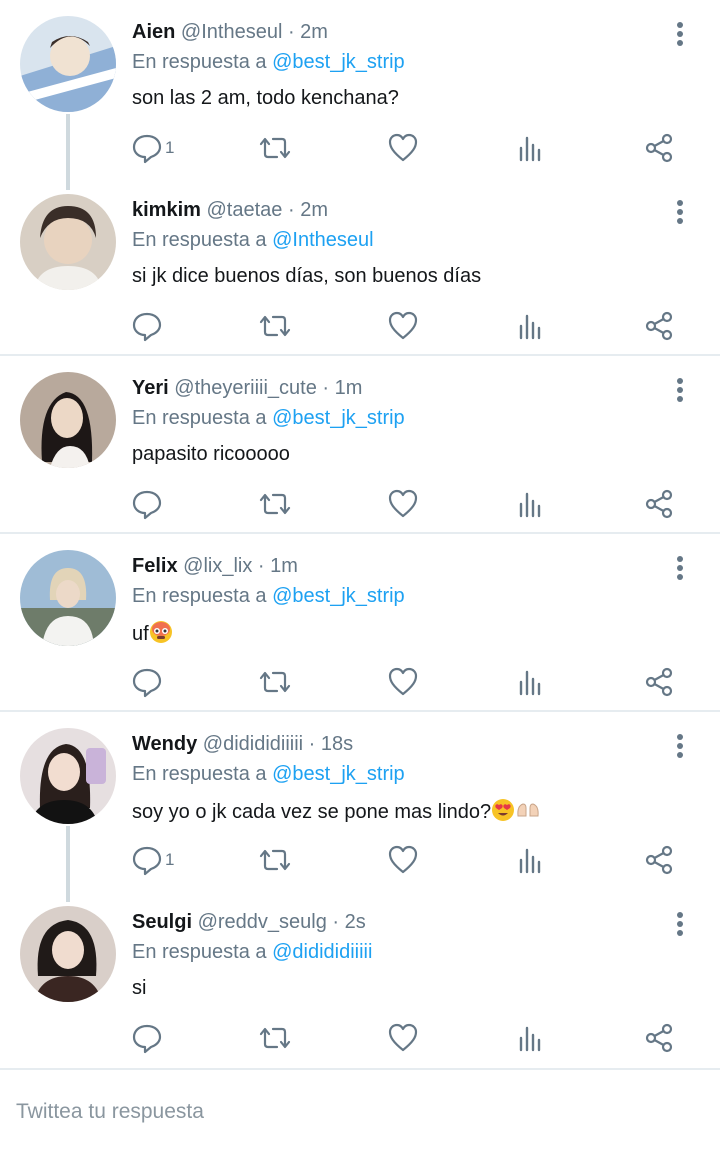 This screenshot has height=1155, width=720. What do you see at coordinates (245, 210) in the screenshot?
I see `handle: @taetae` at bounding box center [245, 210].